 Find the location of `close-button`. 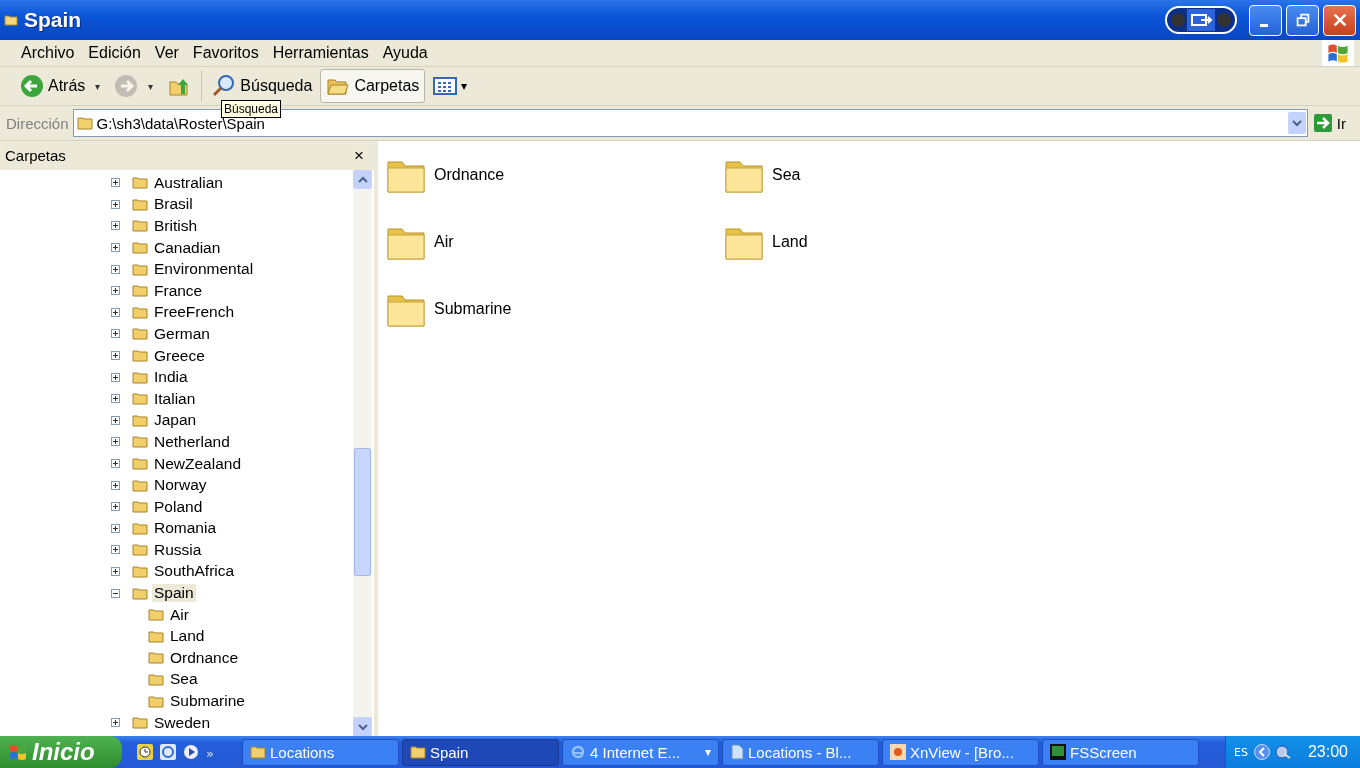

close-button is located at coordinates (1339, 20).